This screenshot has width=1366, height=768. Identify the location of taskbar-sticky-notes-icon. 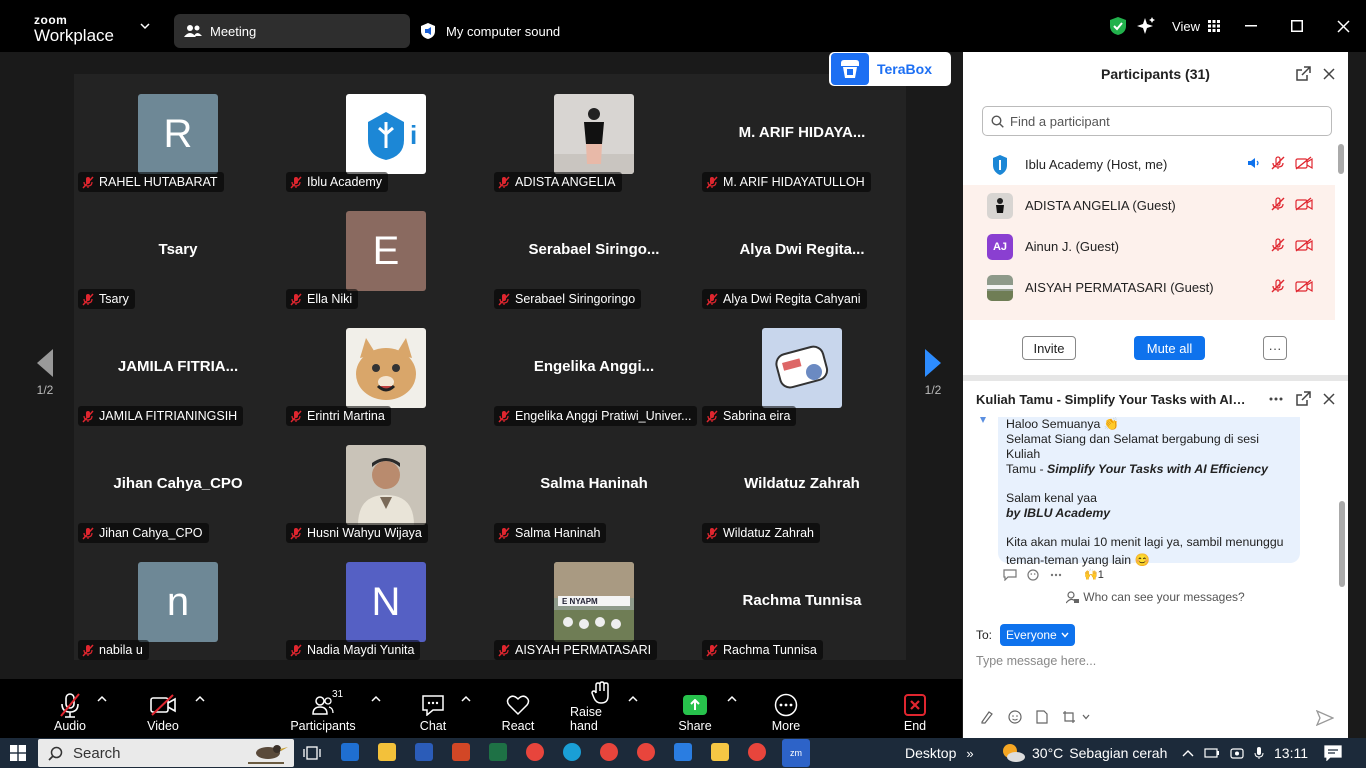
(720, 752).